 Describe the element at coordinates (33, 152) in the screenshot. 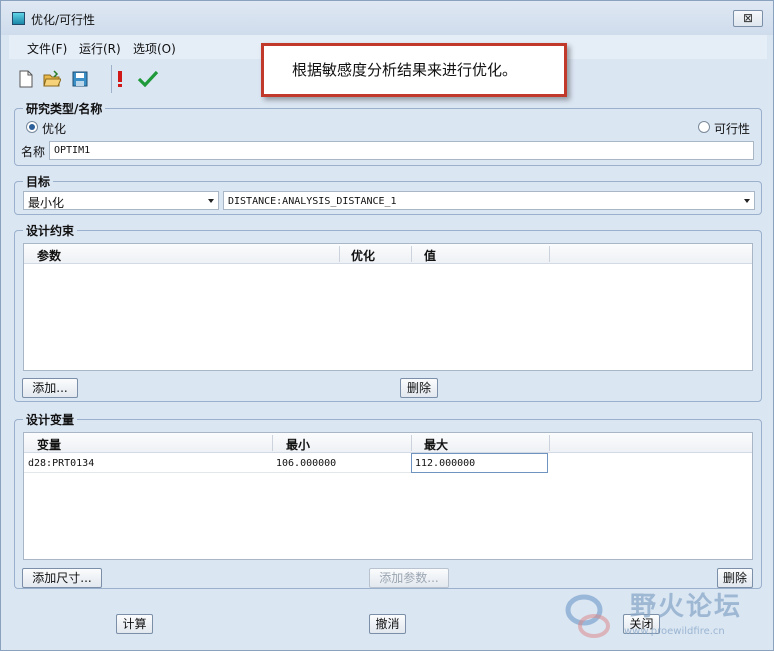

I see `name-label: 名称` at that location.